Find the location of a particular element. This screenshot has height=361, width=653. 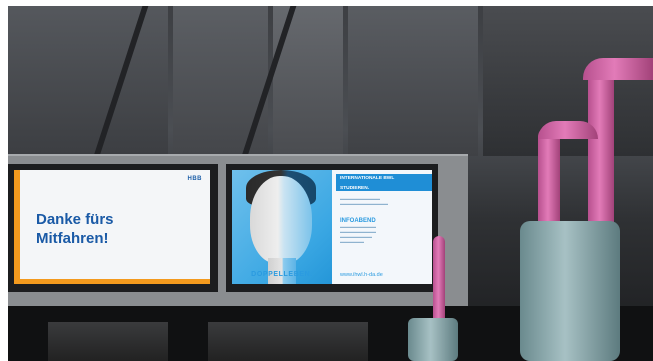

portrait-backdrop: DOPPELLEBEN. is located at coordinates (282, 227).